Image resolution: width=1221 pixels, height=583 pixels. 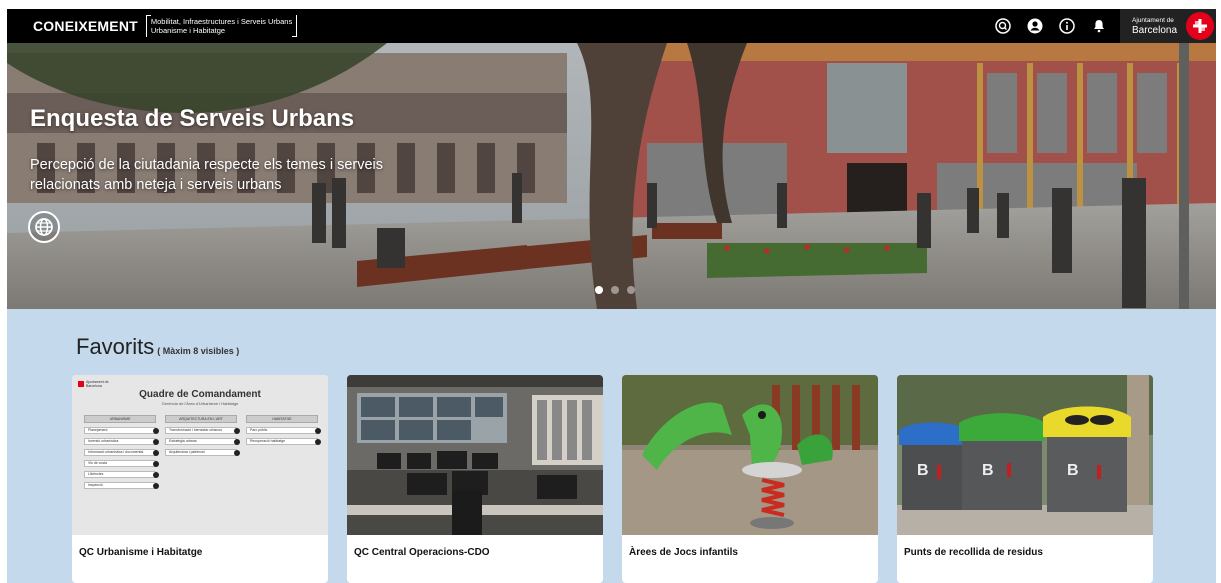 What do you see at coordinates (1035, 26) in the screenshot?
I see `user-icon` at bounding box center [1035, 26].